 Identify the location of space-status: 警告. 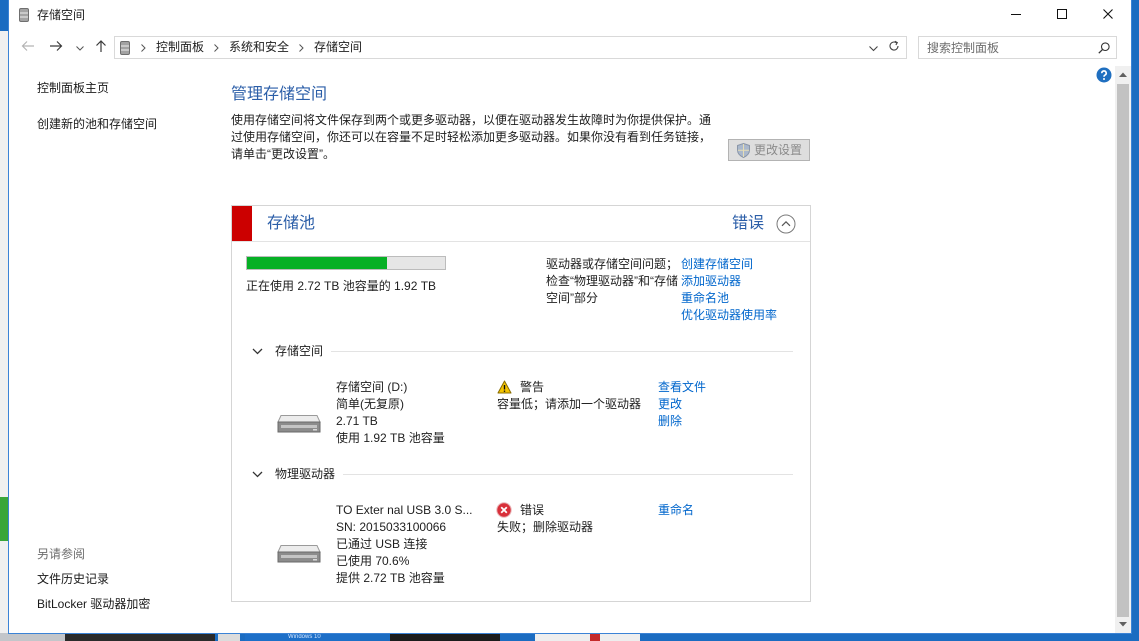
(532, 387).